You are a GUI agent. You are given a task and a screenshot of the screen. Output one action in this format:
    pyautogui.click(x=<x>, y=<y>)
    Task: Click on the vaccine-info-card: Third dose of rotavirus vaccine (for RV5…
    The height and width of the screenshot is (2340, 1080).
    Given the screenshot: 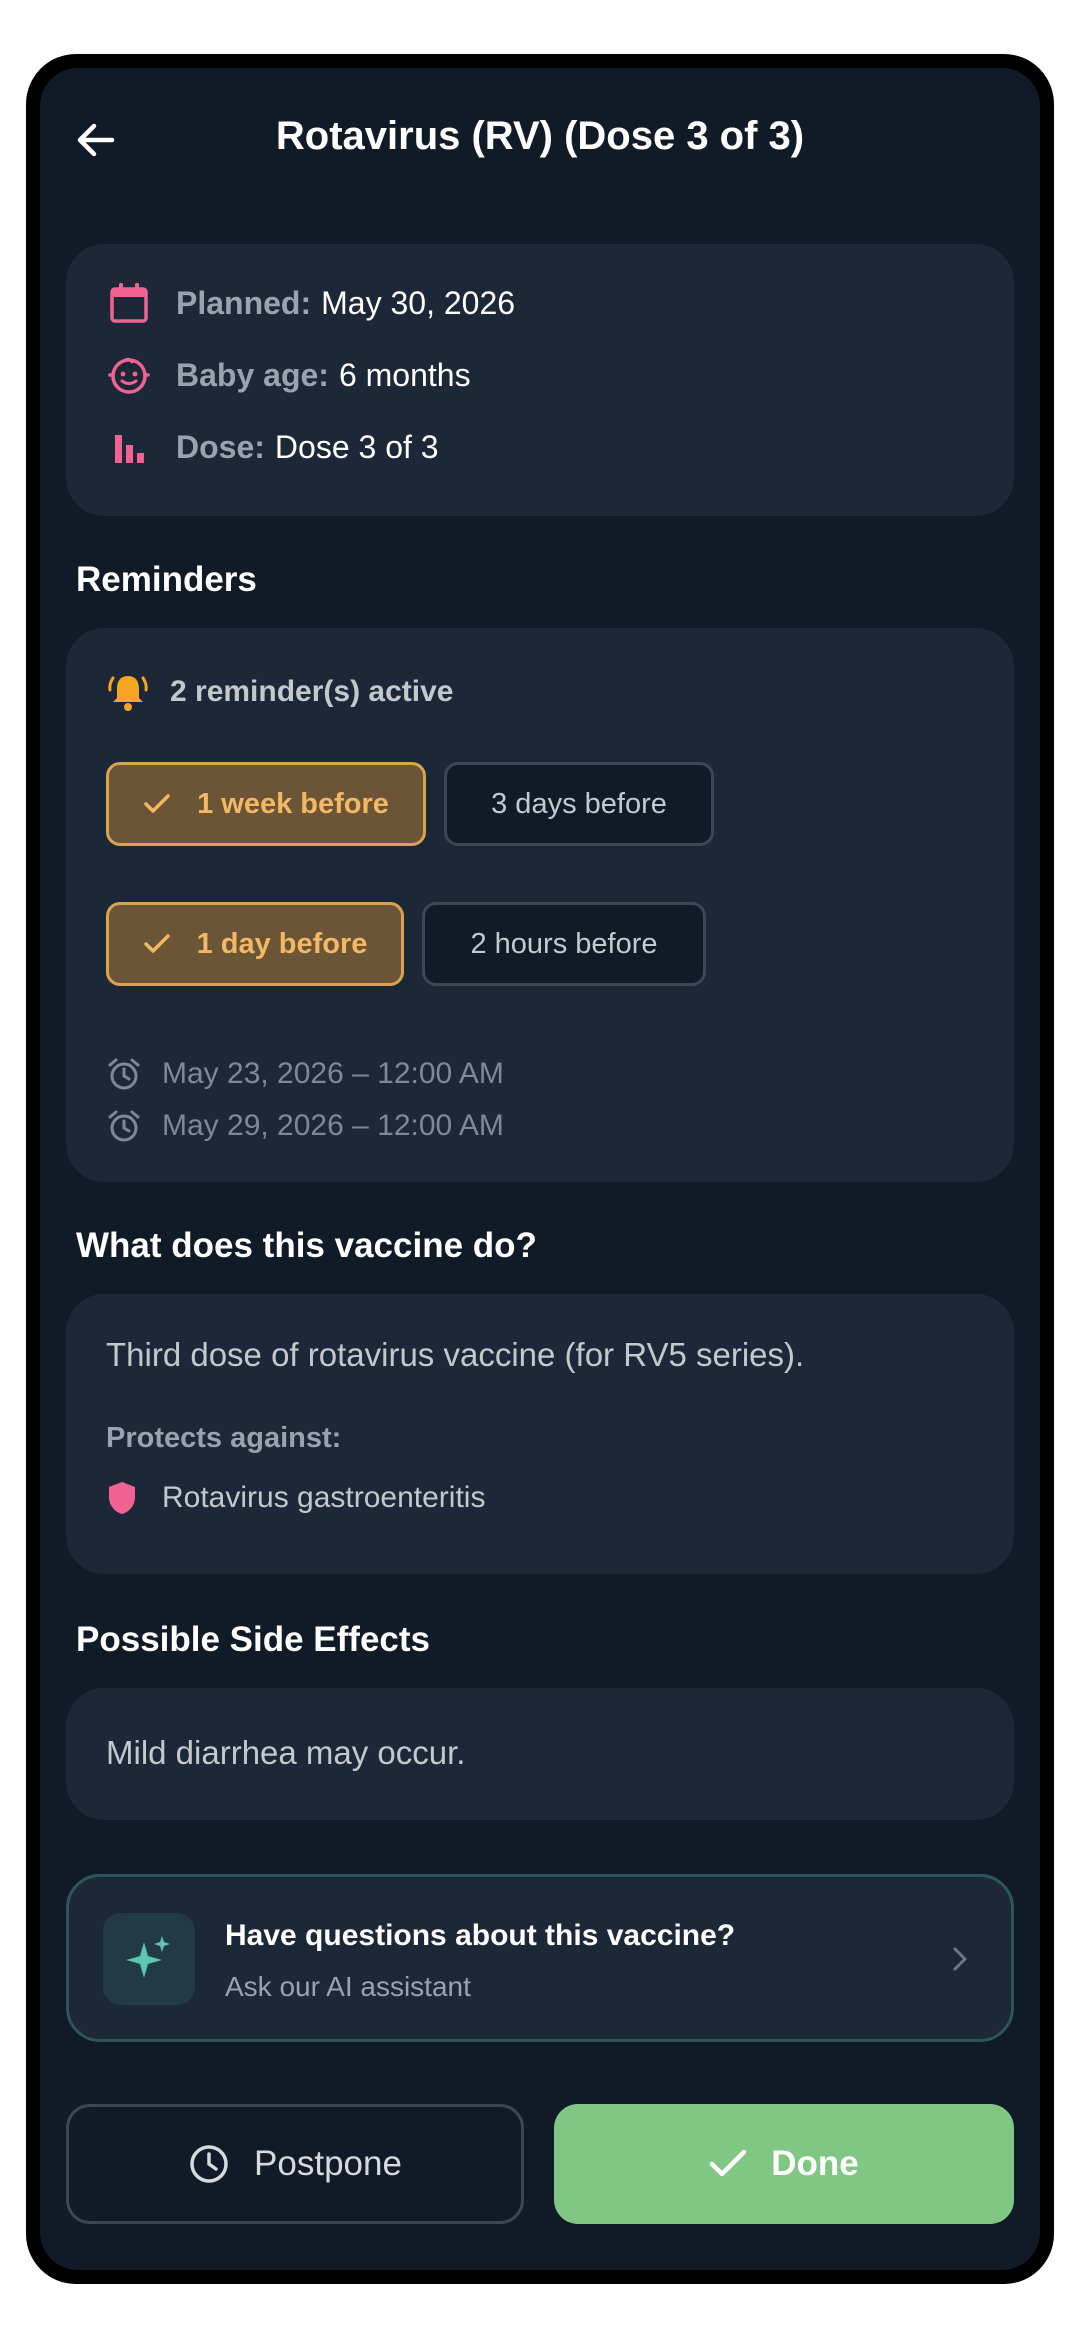 What is the action you would take?
    pyautogui.click(x=540, y=1434)
    